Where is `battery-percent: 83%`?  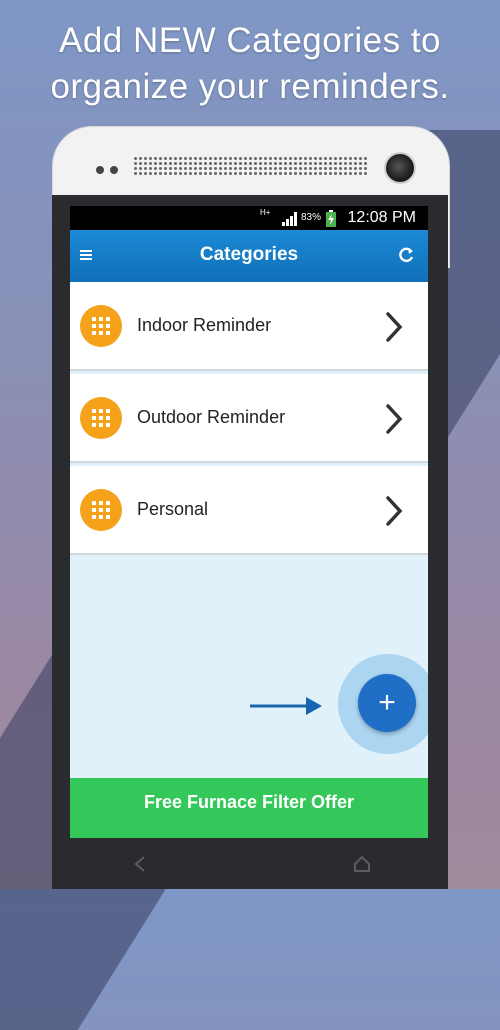
battery-percent: 83% is located at coordinates (311, 217).